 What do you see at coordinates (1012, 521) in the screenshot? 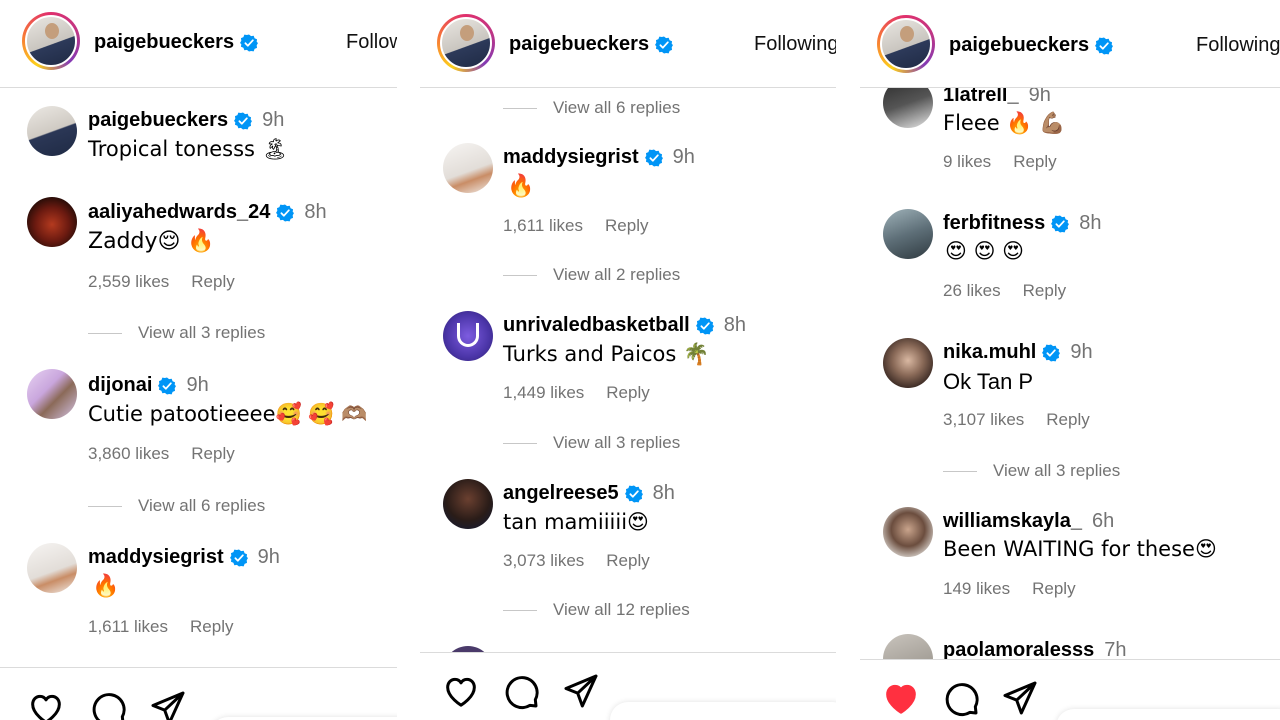
I see `comment-username: williamskayla_` at bounding box center [1012, 521].